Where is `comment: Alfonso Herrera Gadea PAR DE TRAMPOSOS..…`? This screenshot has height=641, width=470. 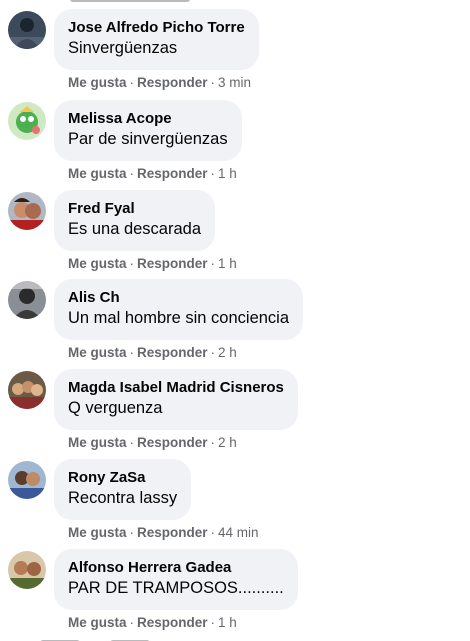 comment: Alfonso Herrera Gadea PAR DE TRAMPOSOS..… is located at coordinates (235, 594).